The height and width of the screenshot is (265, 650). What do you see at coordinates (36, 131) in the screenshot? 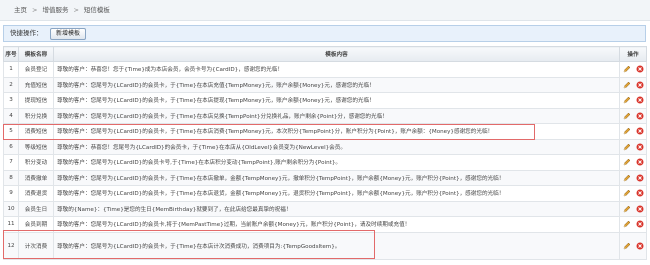
I see `template-name: 消费短信` at bounding box center [36, 131].